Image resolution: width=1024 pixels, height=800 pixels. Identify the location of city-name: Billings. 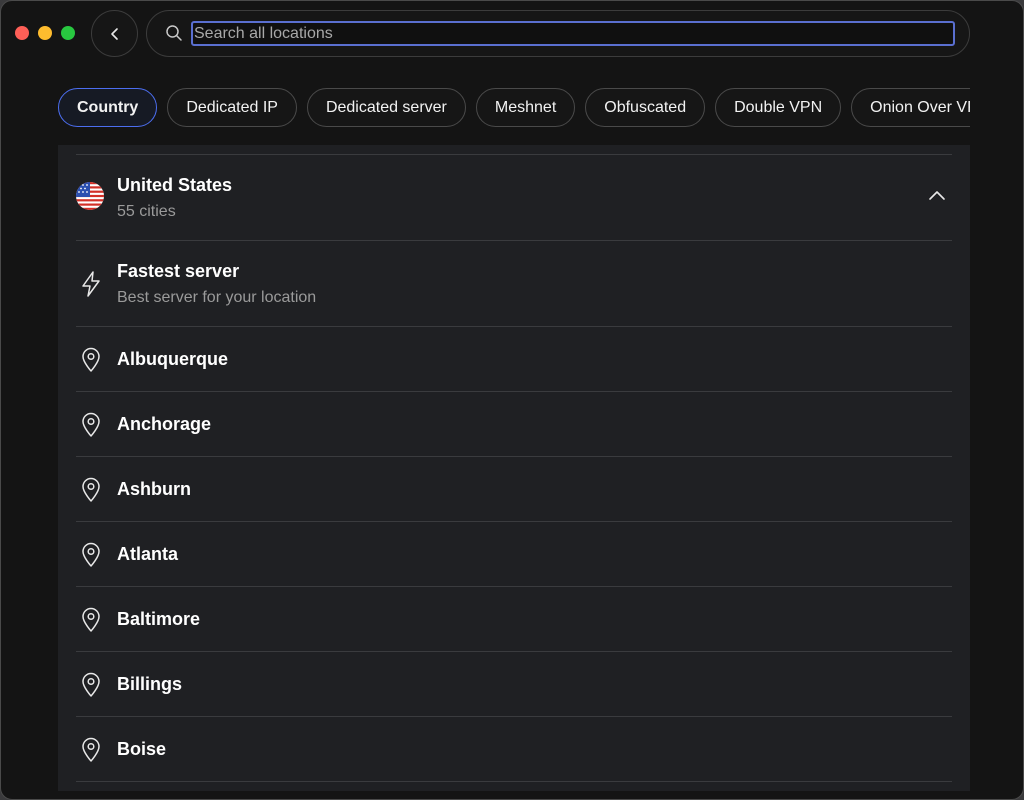
(150, 684).